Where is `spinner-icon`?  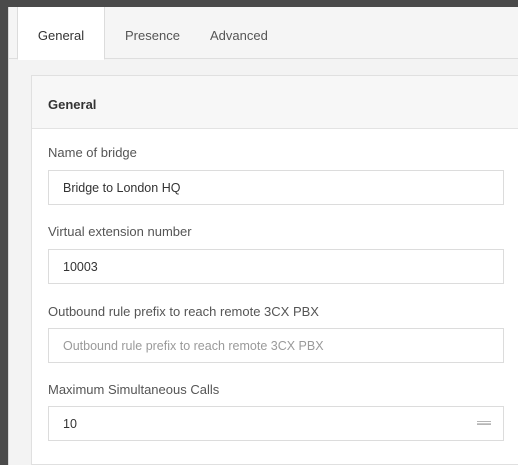
spinner-icon is located at coordinates (484, 423).